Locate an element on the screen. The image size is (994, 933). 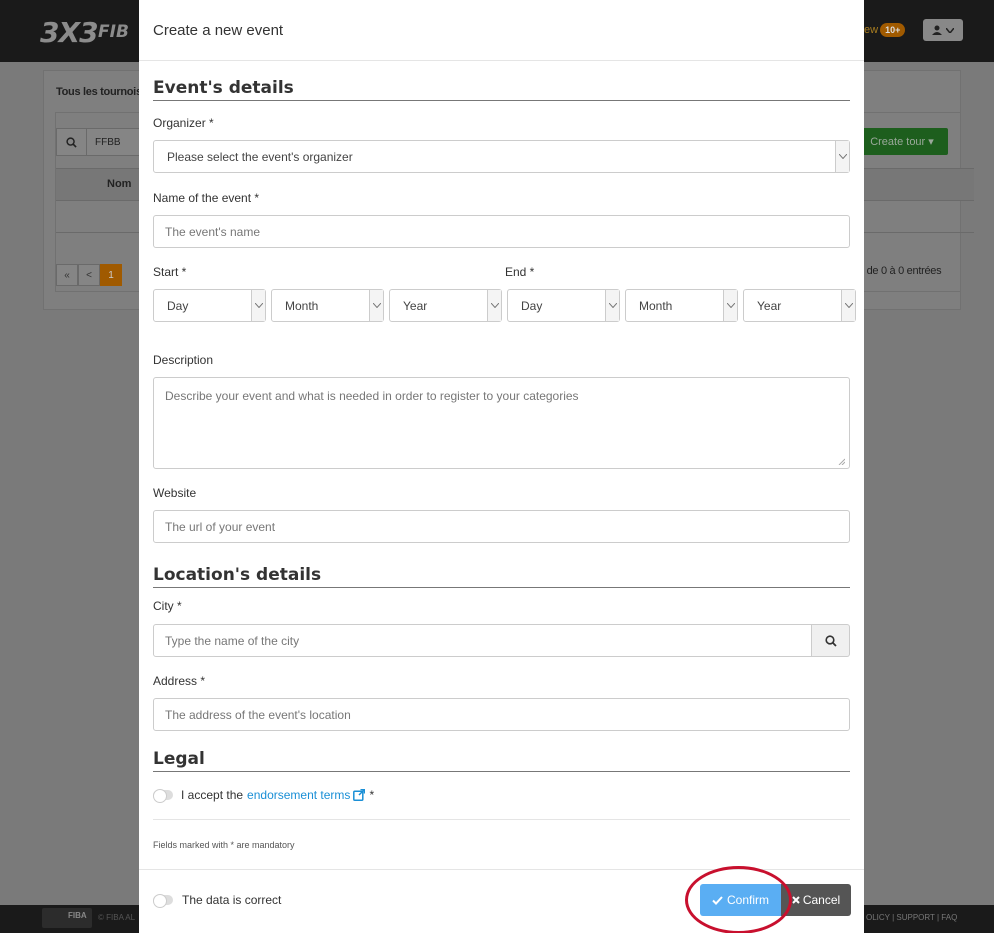
description-textarea is located at coordinates (501, 423).